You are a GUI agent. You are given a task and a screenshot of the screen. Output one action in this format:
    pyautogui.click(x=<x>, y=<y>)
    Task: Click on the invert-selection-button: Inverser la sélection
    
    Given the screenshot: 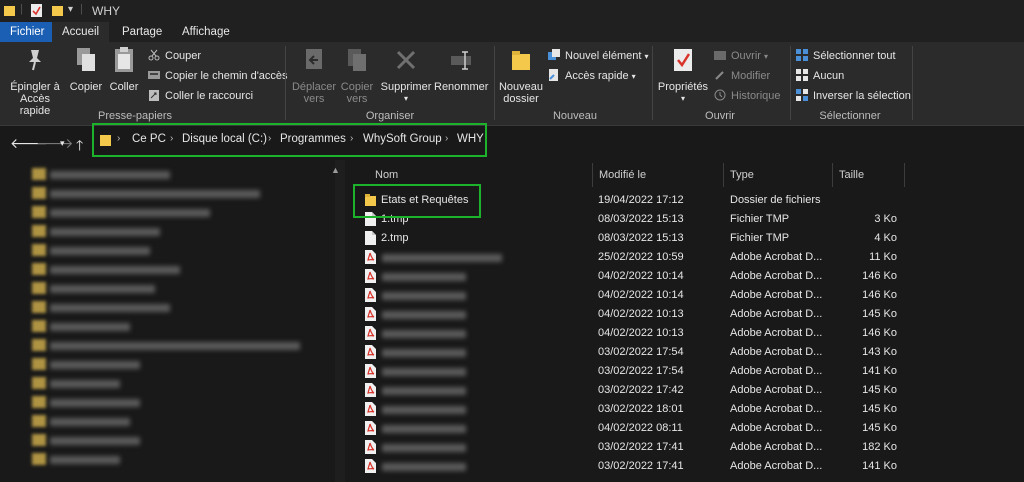 What is the action you would take?
    pyautogui.click(x=853, y=96)
    